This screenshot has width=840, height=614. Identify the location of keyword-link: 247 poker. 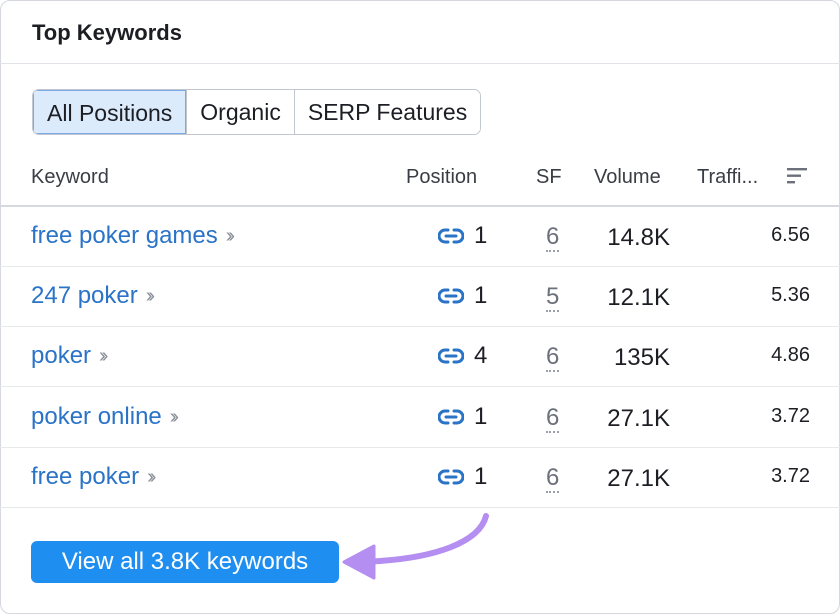
(84, 296).